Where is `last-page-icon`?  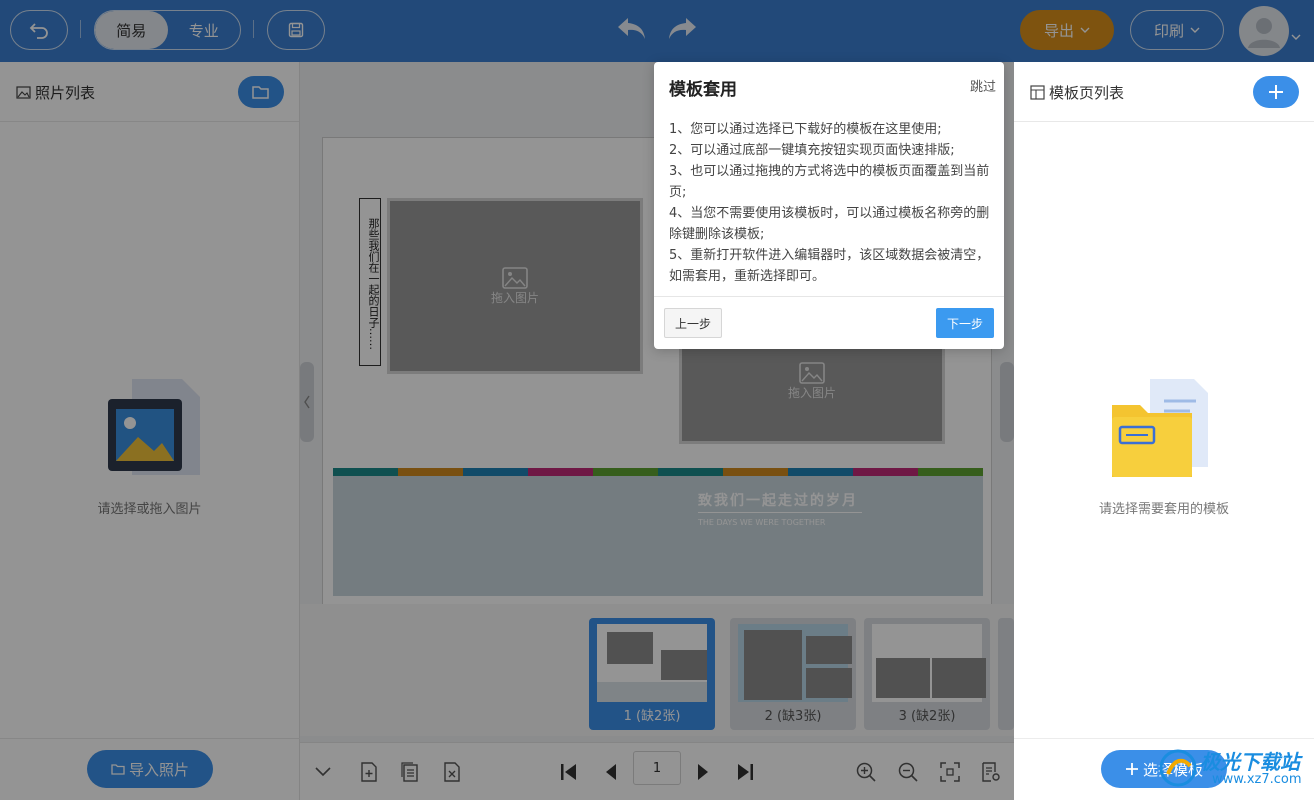
last-page-icon is located at coordinates (745, 772).